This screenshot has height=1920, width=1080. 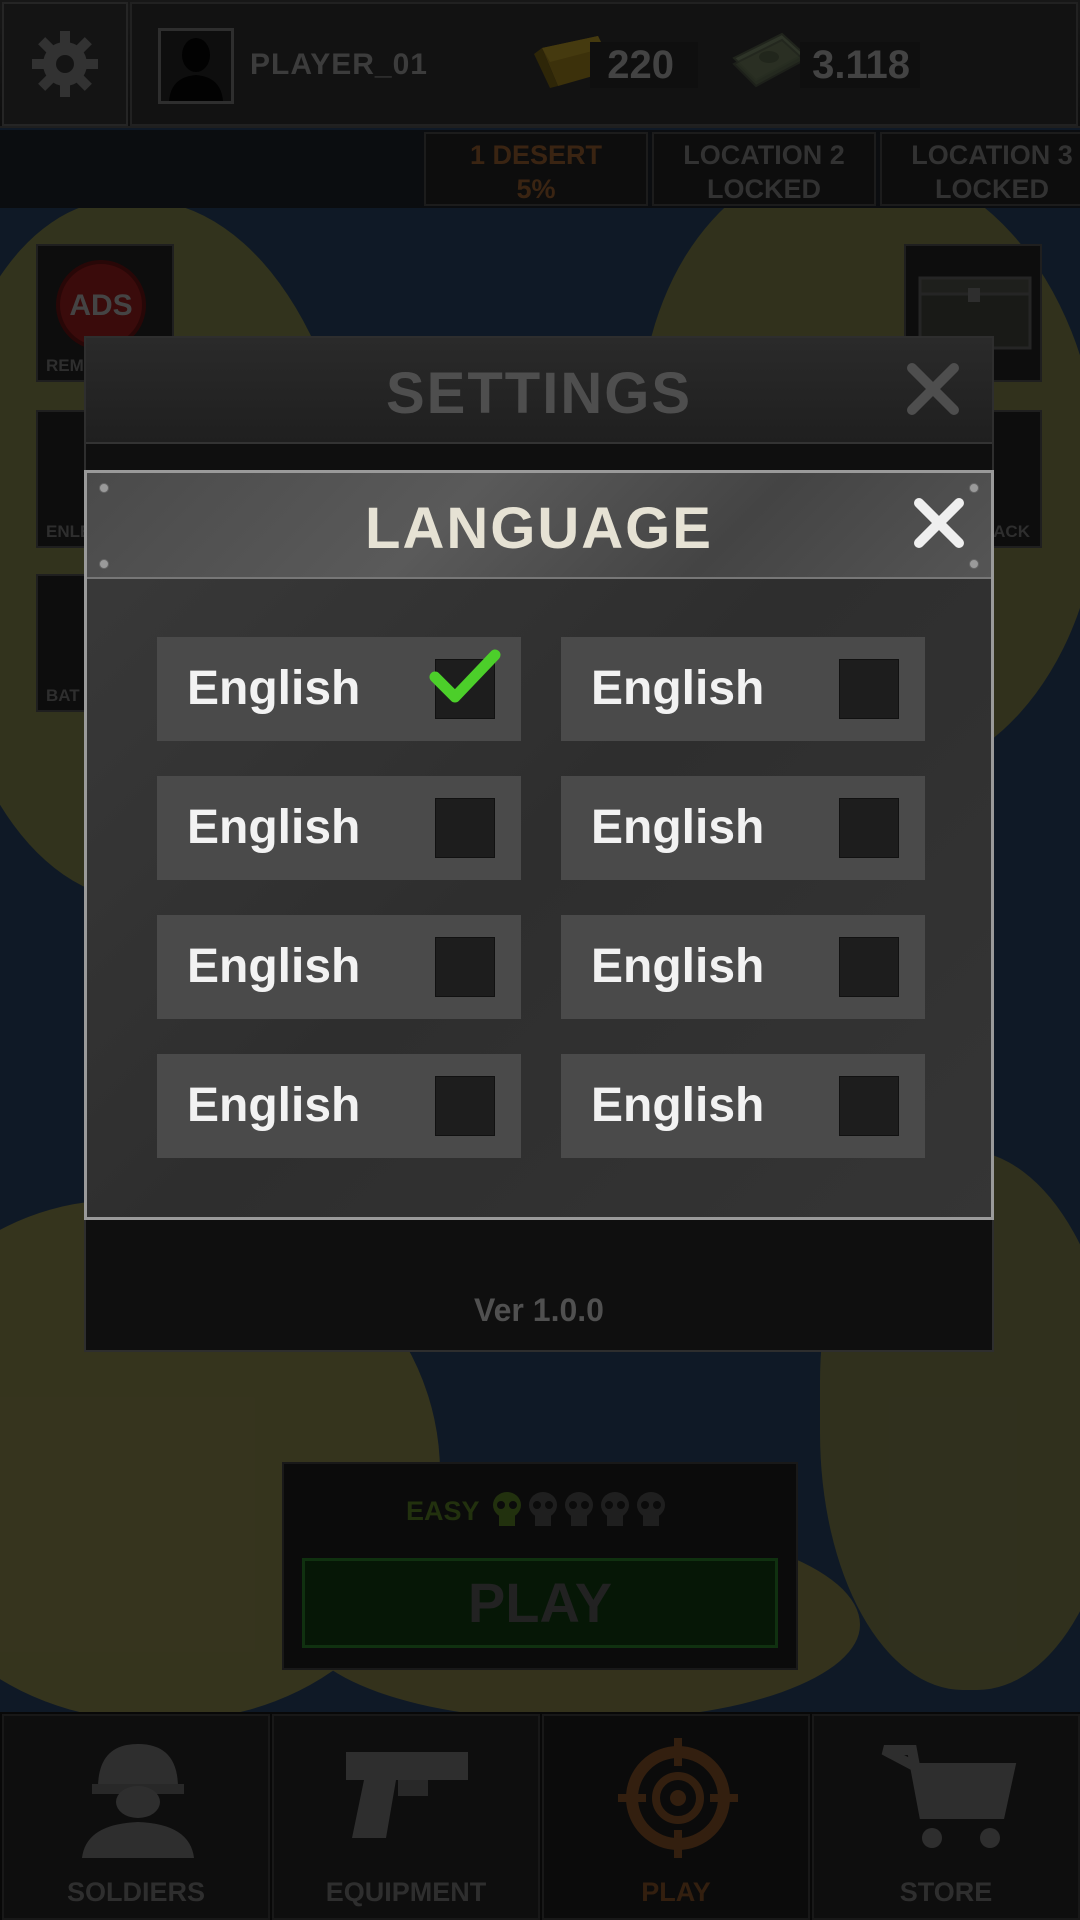 I want to click on language-option-7: English, so click(x=339, y=1106).